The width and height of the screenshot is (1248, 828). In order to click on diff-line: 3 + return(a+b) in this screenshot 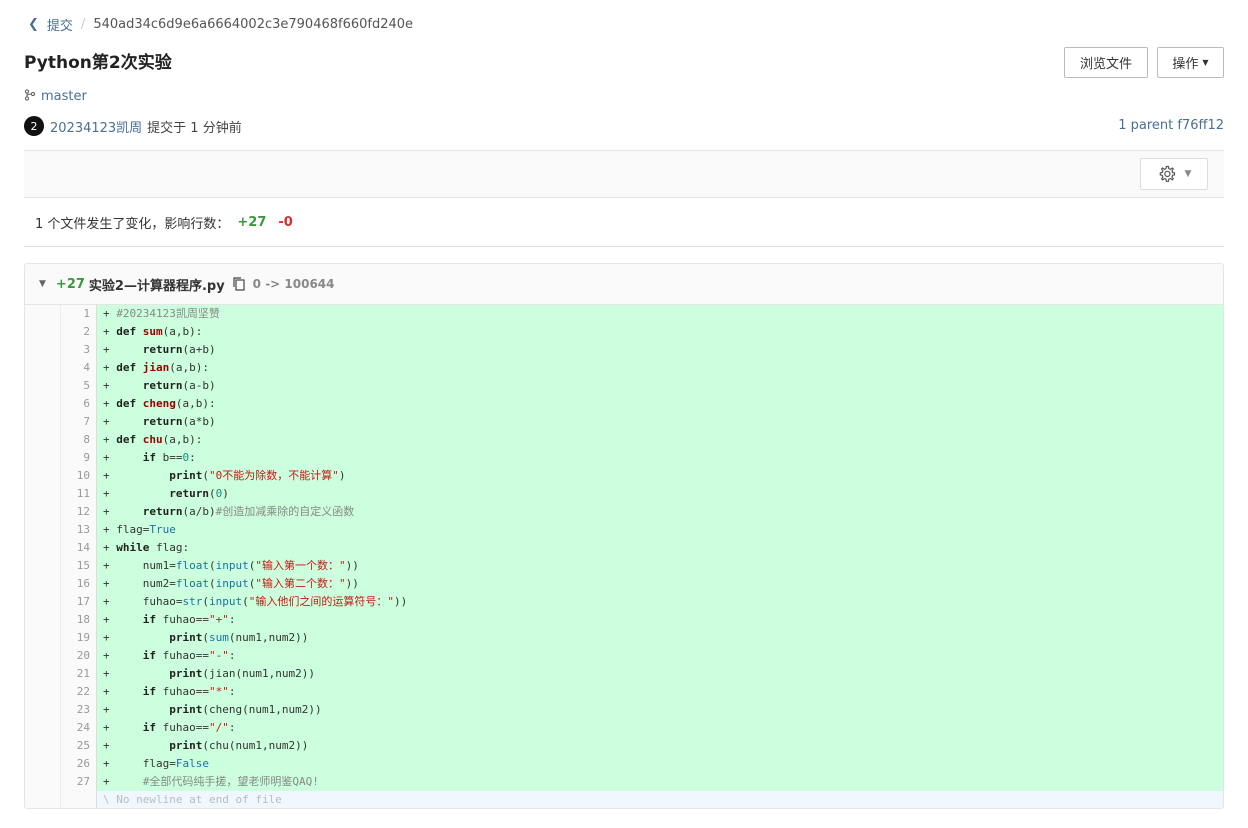, I will do `click(624, 350)`.